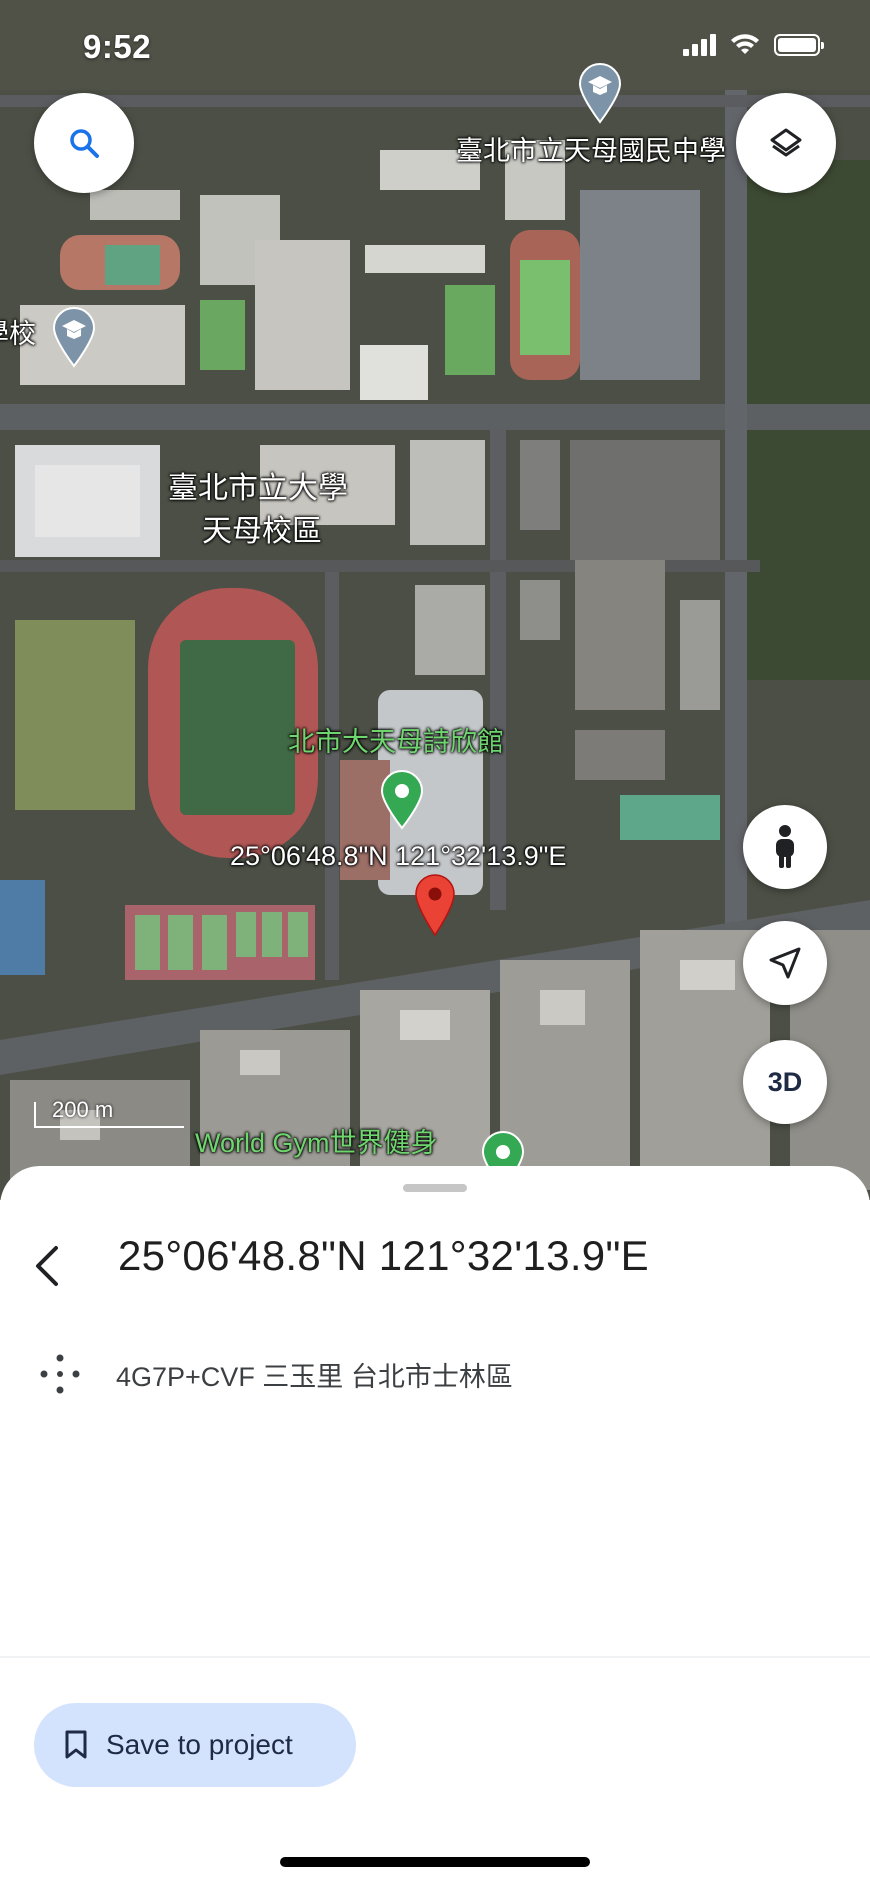 The image size is (870, 1883). I want to click on poi-pin-icon, so click(402, 800).